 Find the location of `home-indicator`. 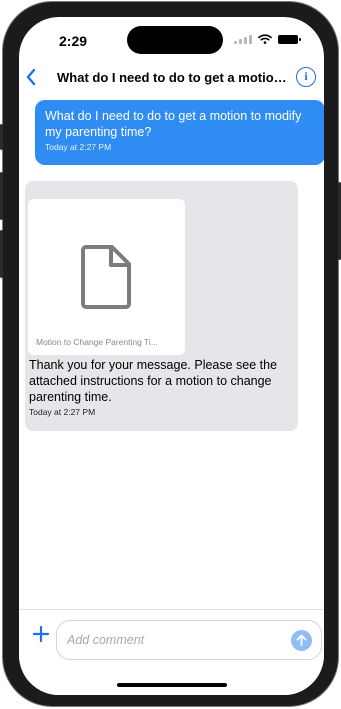

home-indicator is located at coordinates (172, 685).